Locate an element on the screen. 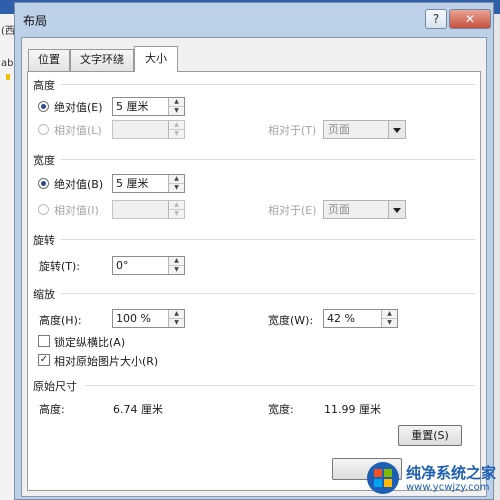 Image resolution: width=500 pixels, height=500 pixels. width-relative-to-select: 页面 is located at coordinates (364, 209).